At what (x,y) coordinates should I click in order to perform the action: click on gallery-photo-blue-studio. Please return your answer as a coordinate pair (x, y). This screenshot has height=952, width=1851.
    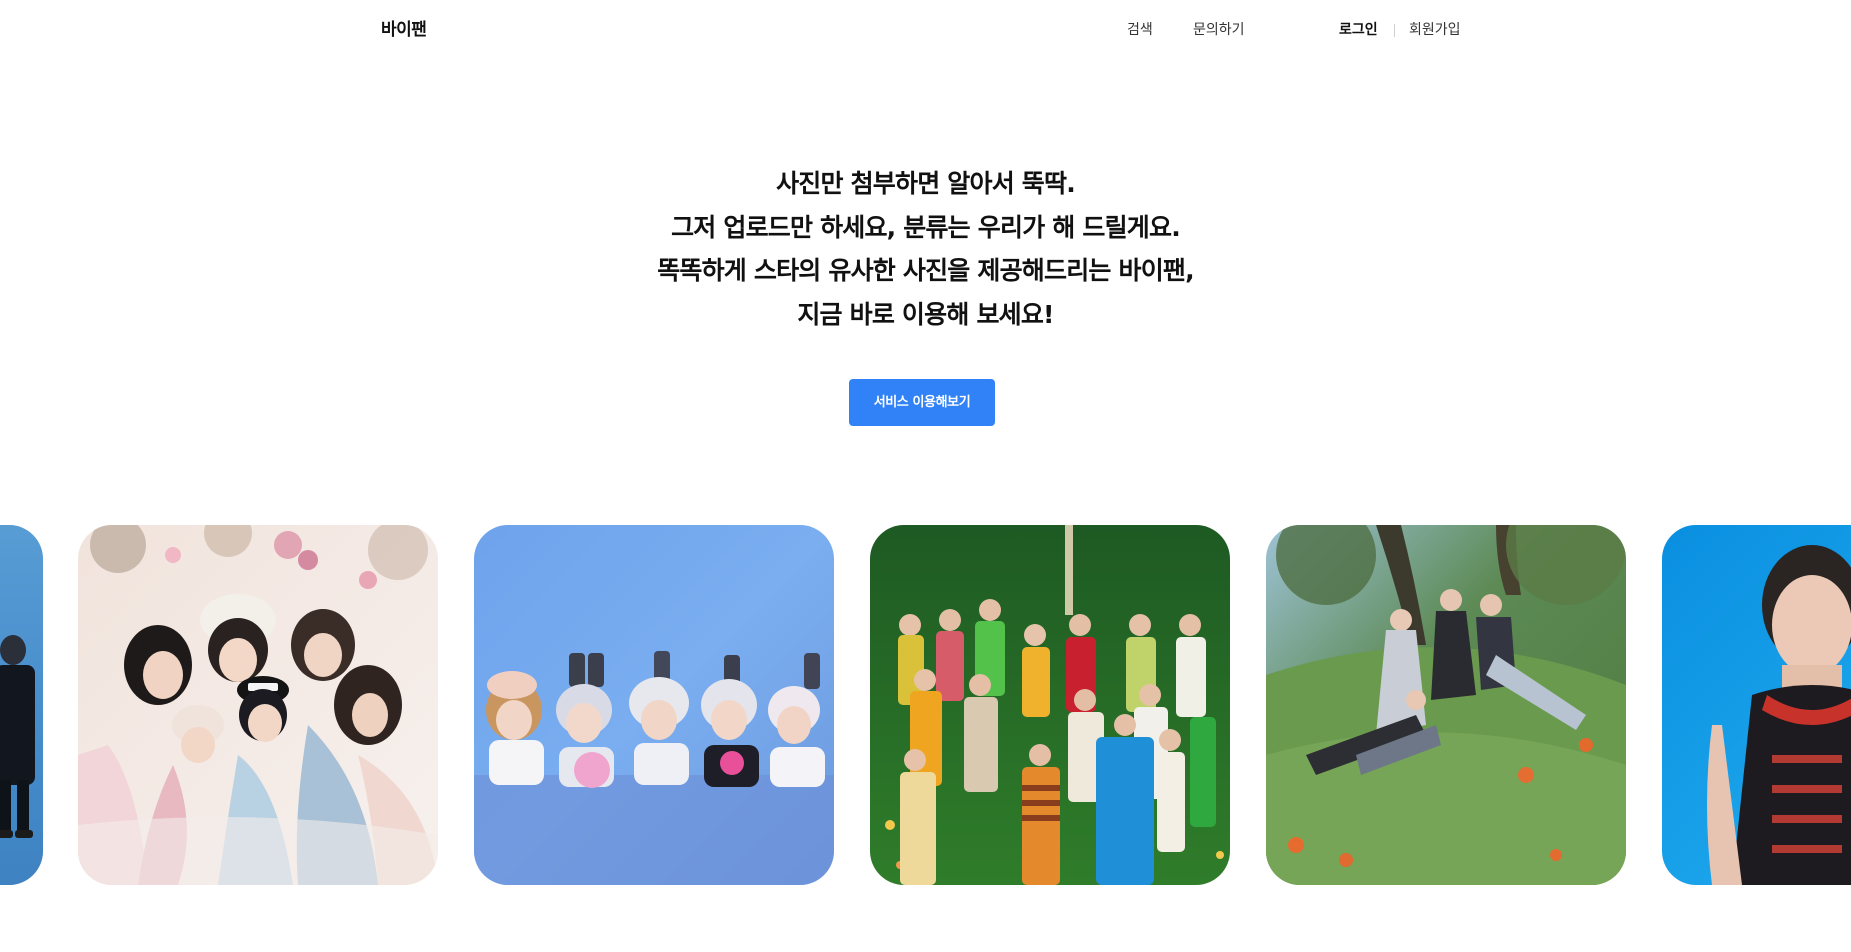
    Looking at the image, I should click on (654, 705).